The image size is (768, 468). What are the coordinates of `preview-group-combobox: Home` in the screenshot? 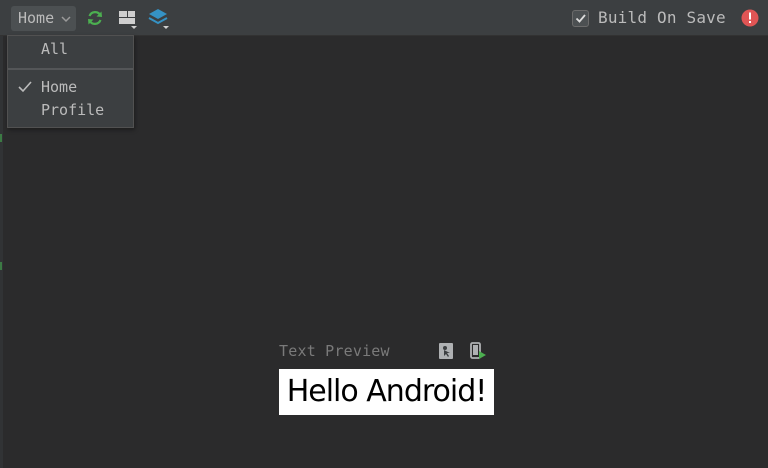 It's located at (43, 18).